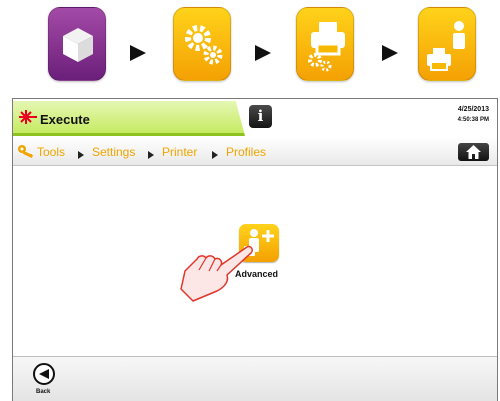 The image size is (500, 401). What do you see at coordinates (77, 44) in the screenshot?
I see `cube-icon` at bounding box center [77, 44].